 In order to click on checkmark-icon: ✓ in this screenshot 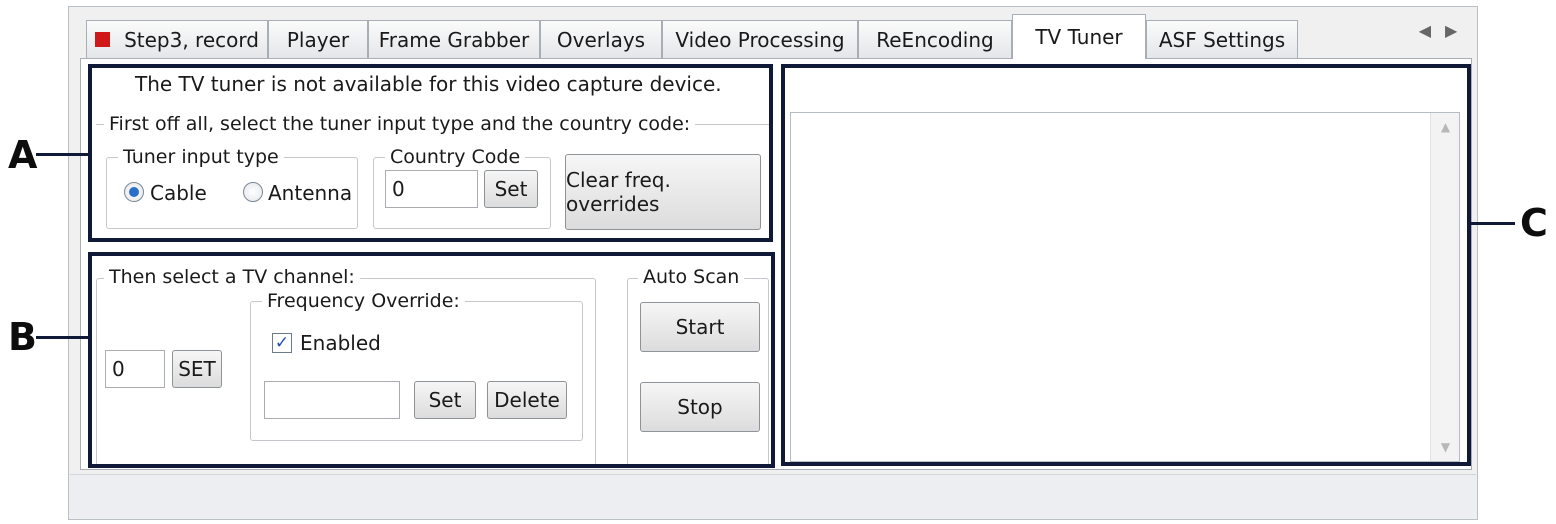, I will do `click(282, 343)`.